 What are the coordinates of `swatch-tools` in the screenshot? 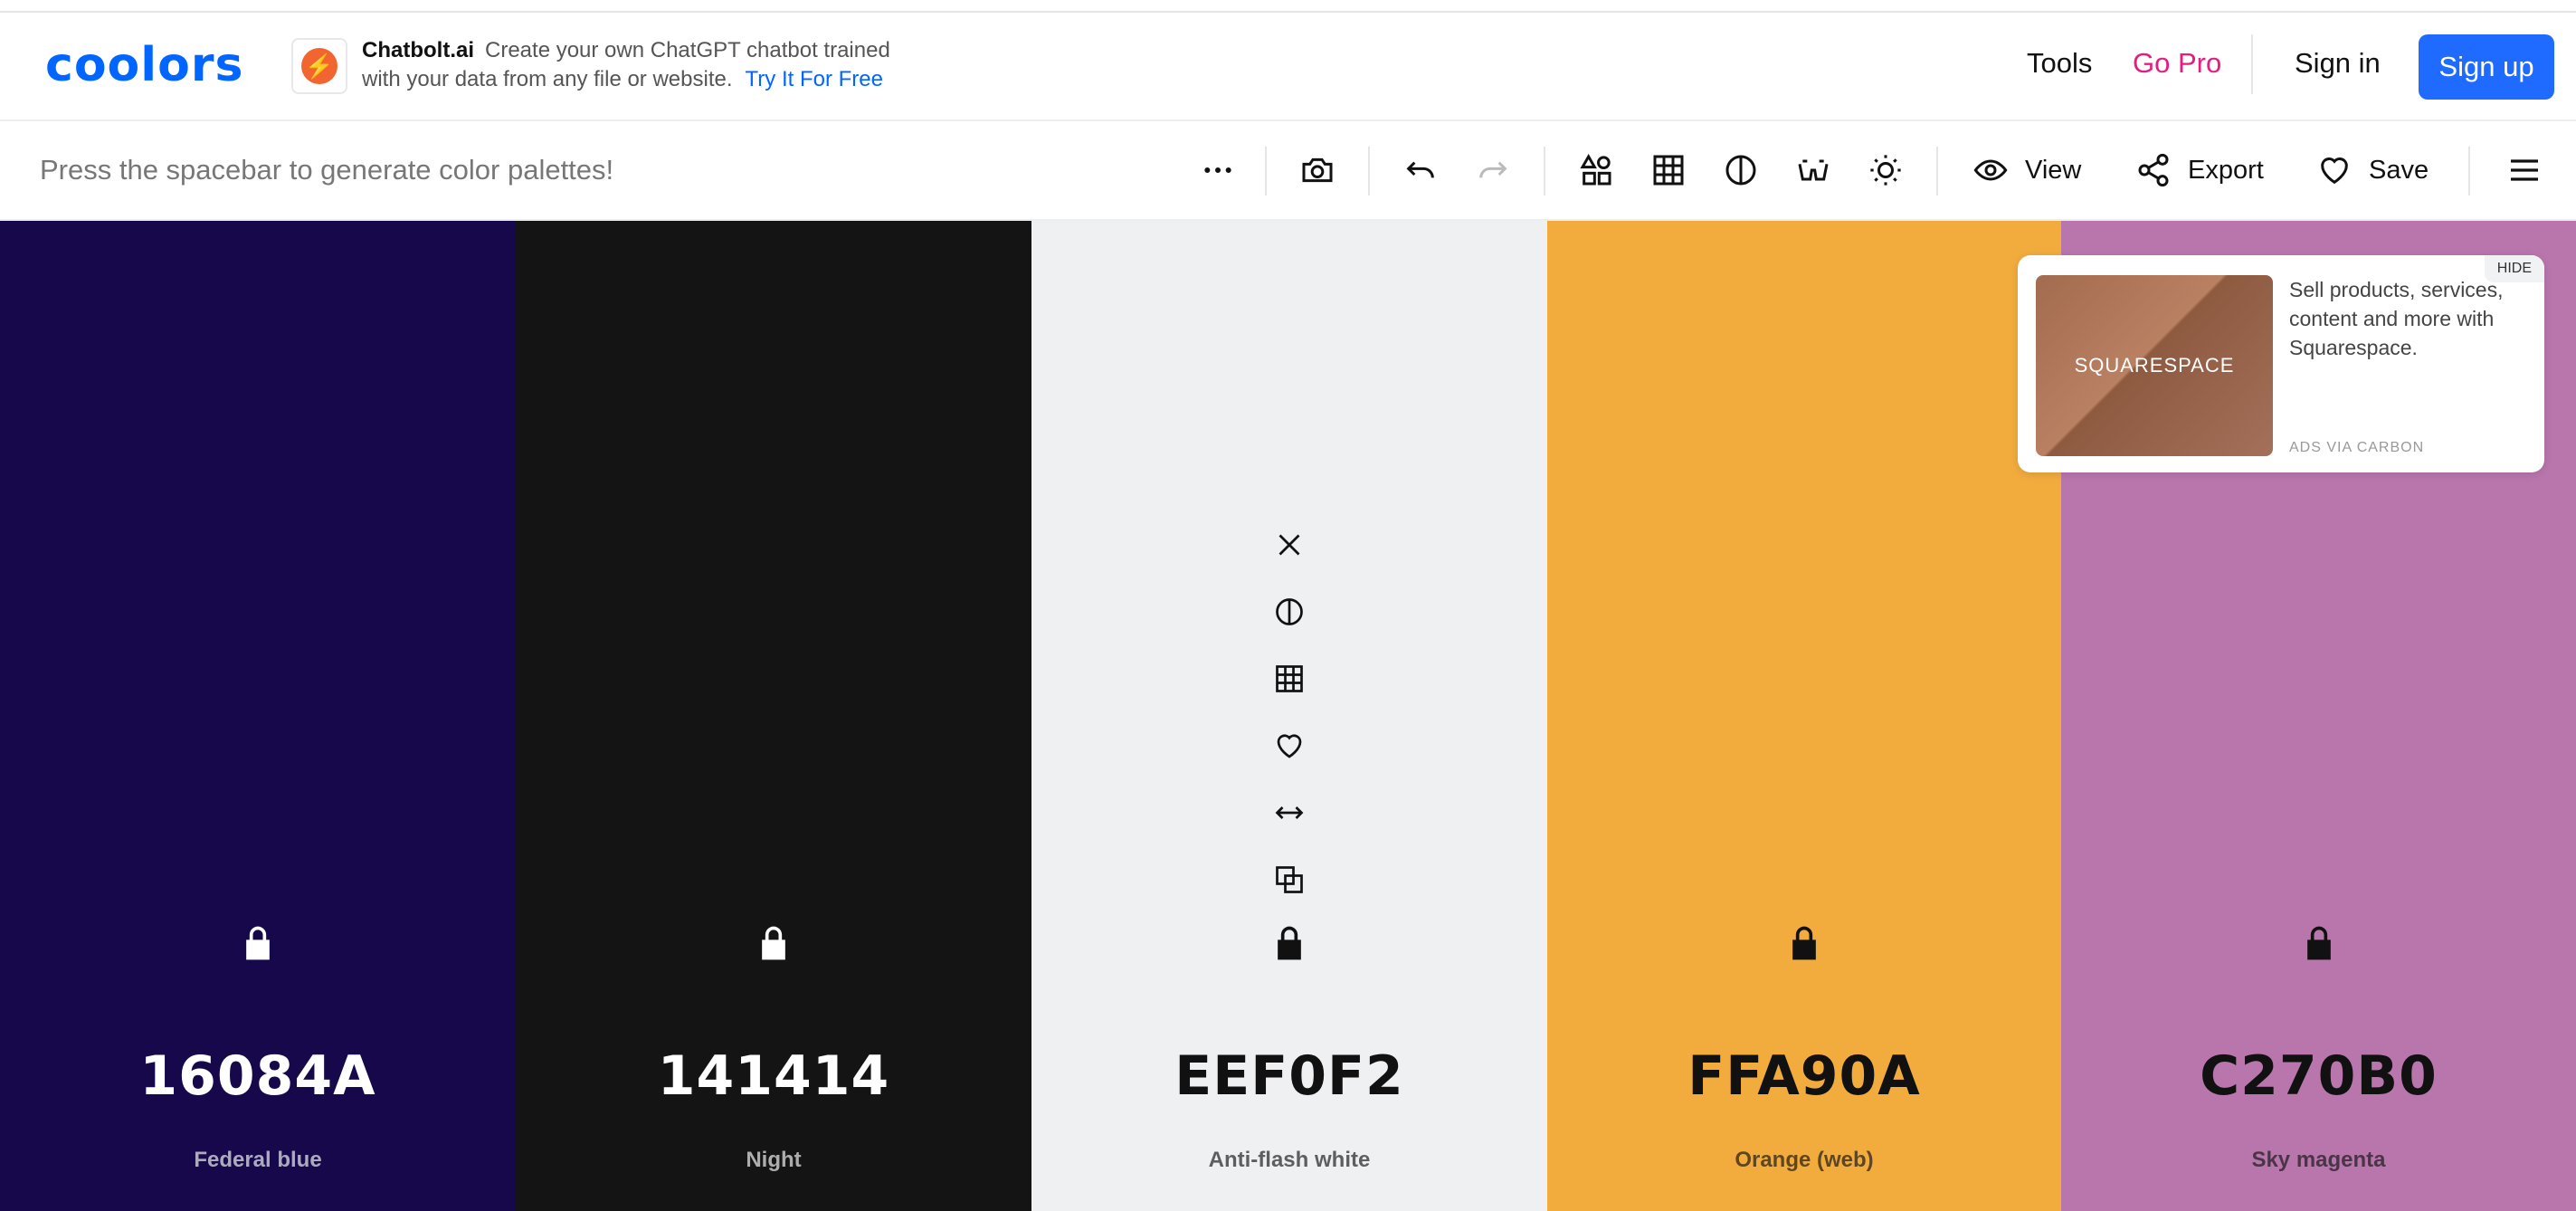 It's located at (1289, 726).